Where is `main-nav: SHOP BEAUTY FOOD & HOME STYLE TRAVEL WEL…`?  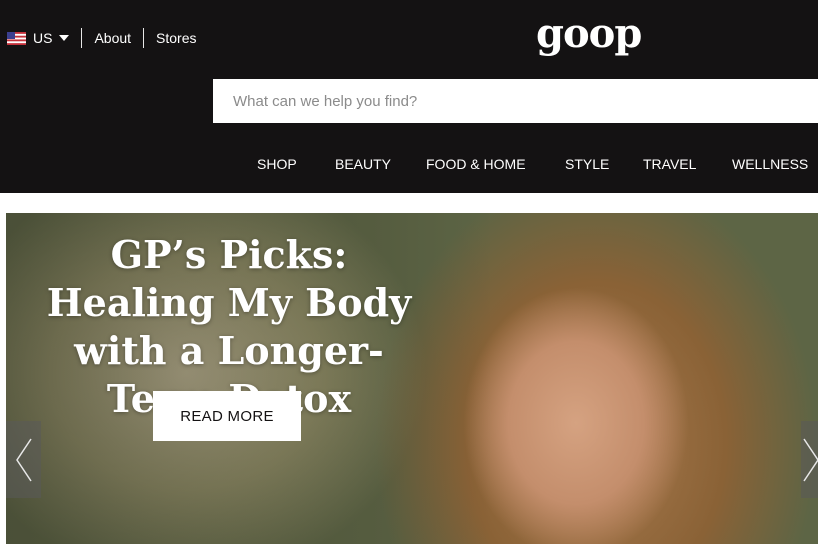
main-nav: SHOP BEAUTY FOOD & HOME STYLE TRAVEL WEL… is located at coordinates (409, 165).